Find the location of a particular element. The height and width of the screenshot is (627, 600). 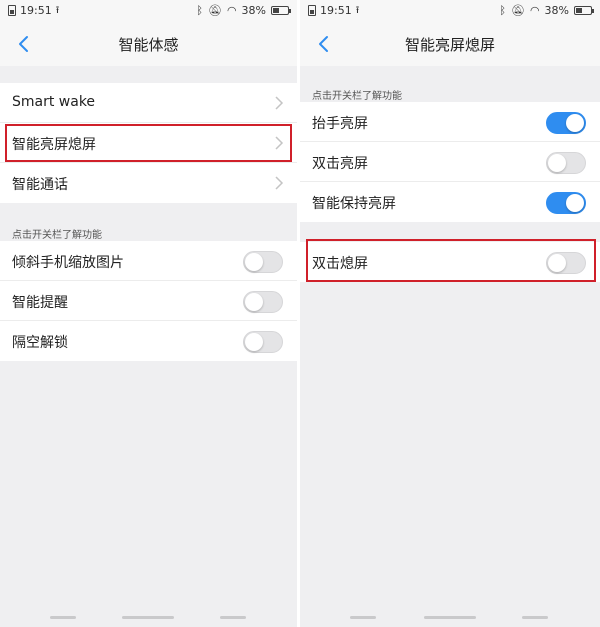

toggle-row-air-unlock: 隔空解锁 is located at coordinates (148, 341).